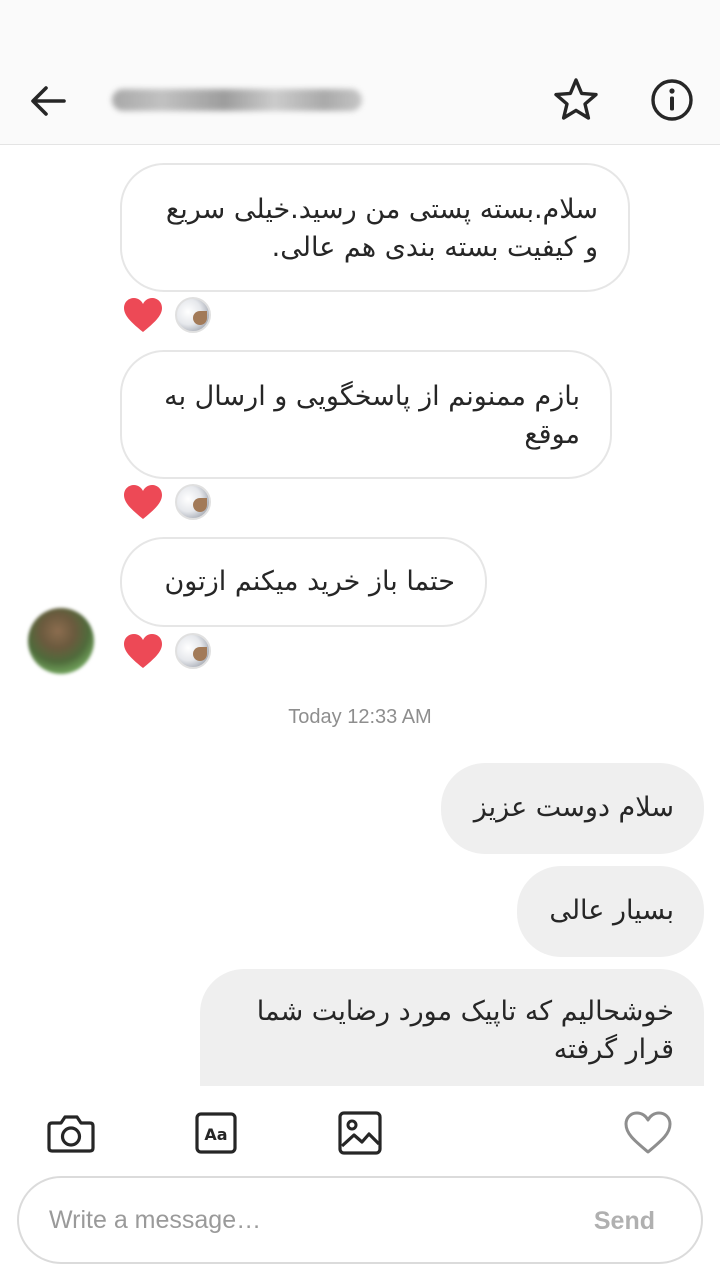 The image size is (720, 1280). What do you see at coordinates (360, 31) in the screenshot?
I see `status-area` at bounding box center [360, 31].